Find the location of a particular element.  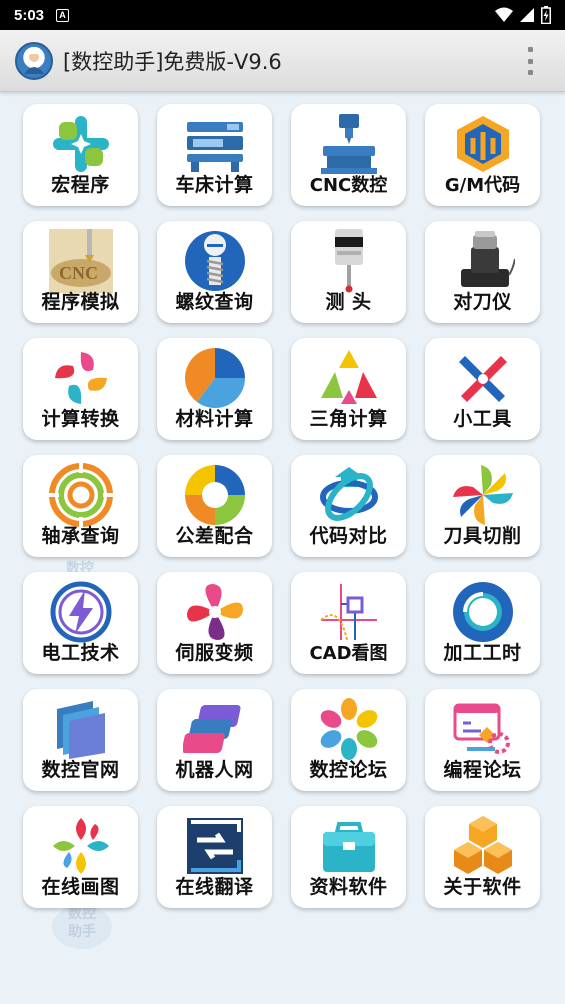

tile-label: 车床计算 is located at coordinates (214, 185).